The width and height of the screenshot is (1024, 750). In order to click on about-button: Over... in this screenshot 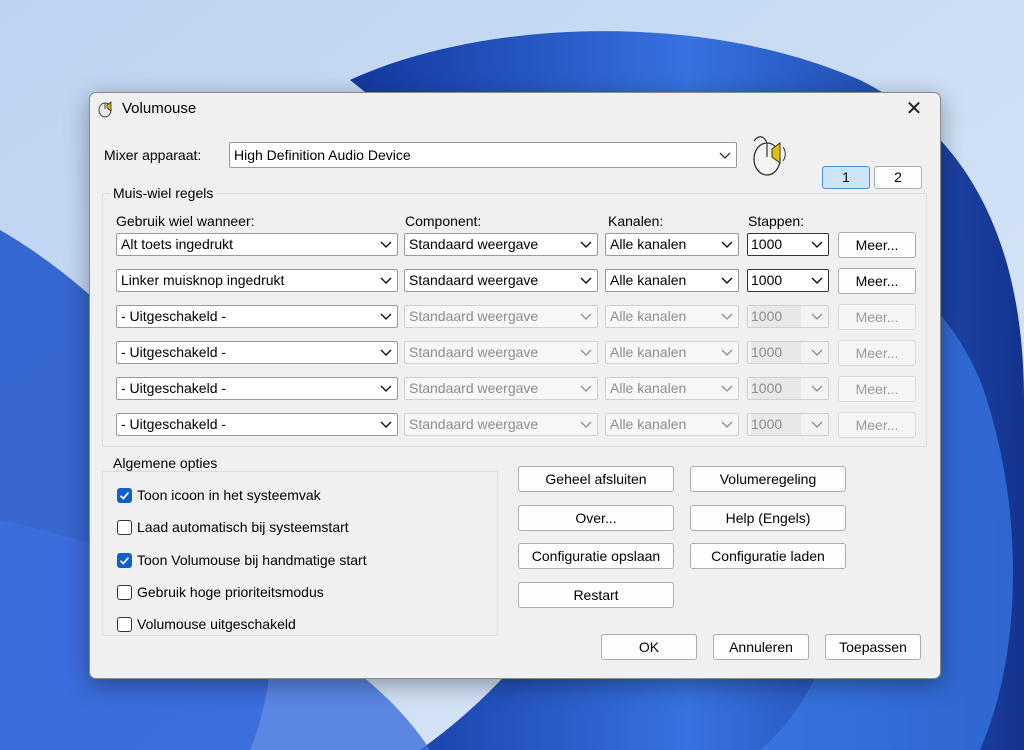, I will do `click(596, 518)`.